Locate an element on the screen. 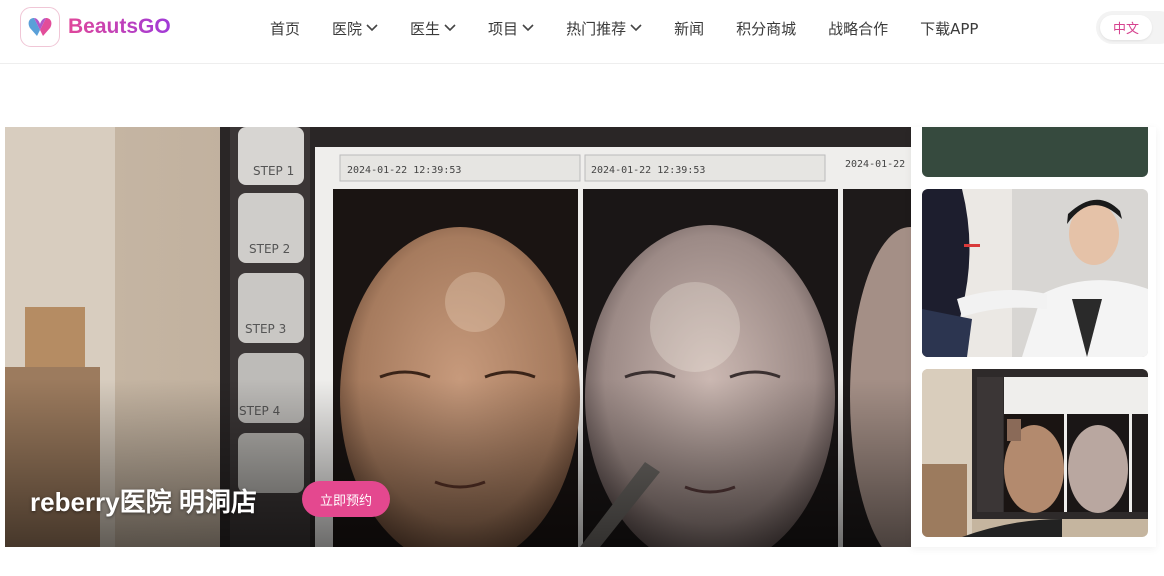  hero-title: reberry医院 明洞店 is located at coordinates (143, 502).